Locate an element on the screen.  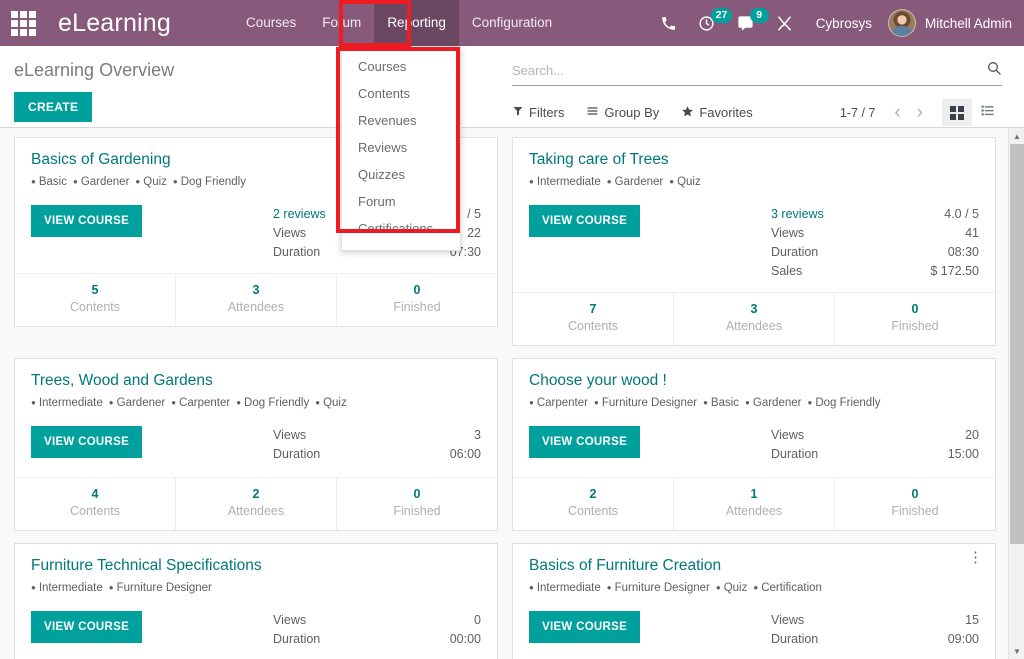
stat-row: Duration 09:00 is located at coordinates (875, 639).